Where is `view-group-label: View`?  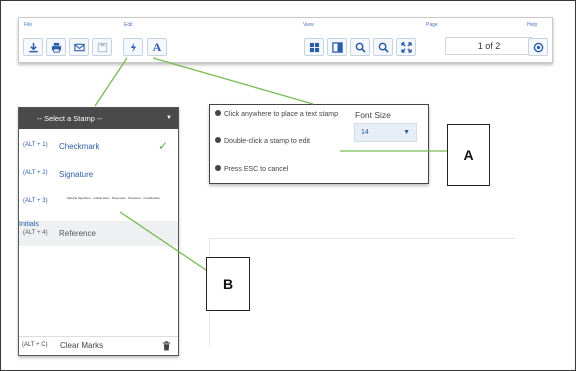 view-group-label: View is located at coordinates (308, 25).